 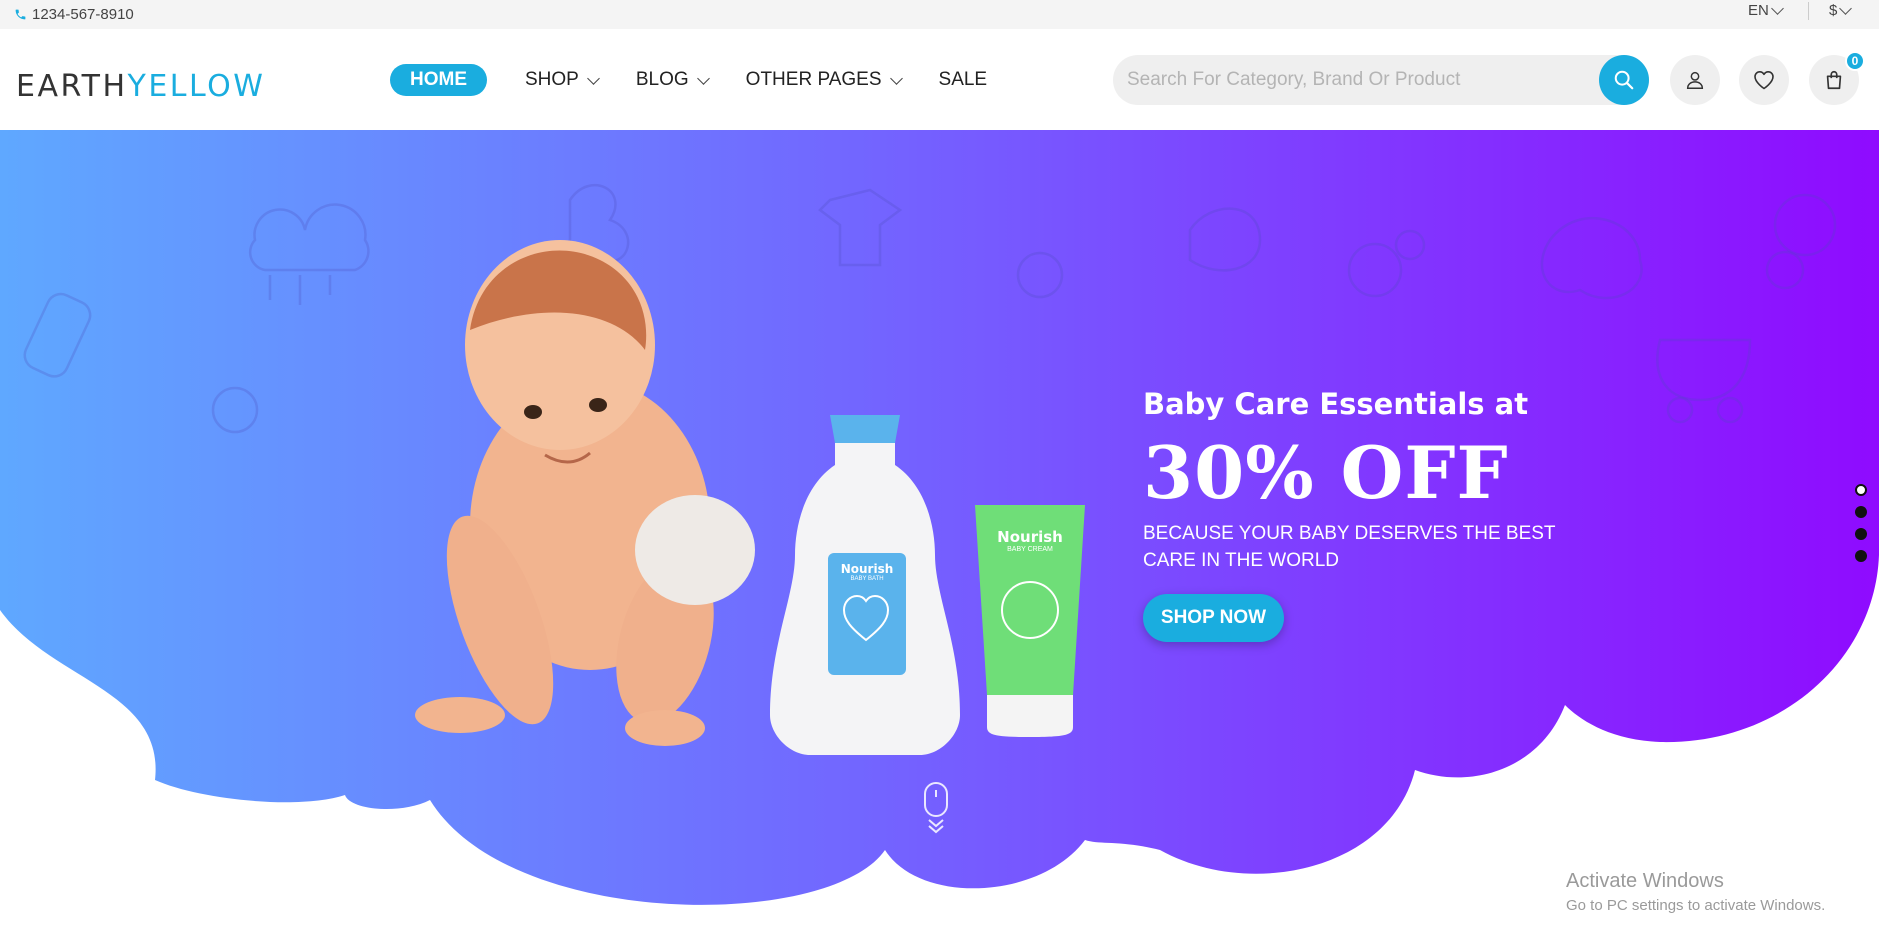 What do you see at coordinates (1326, 472) in the screenshot?
I see `hero-title: 30% OFF` at bounding box center [1326, 472].